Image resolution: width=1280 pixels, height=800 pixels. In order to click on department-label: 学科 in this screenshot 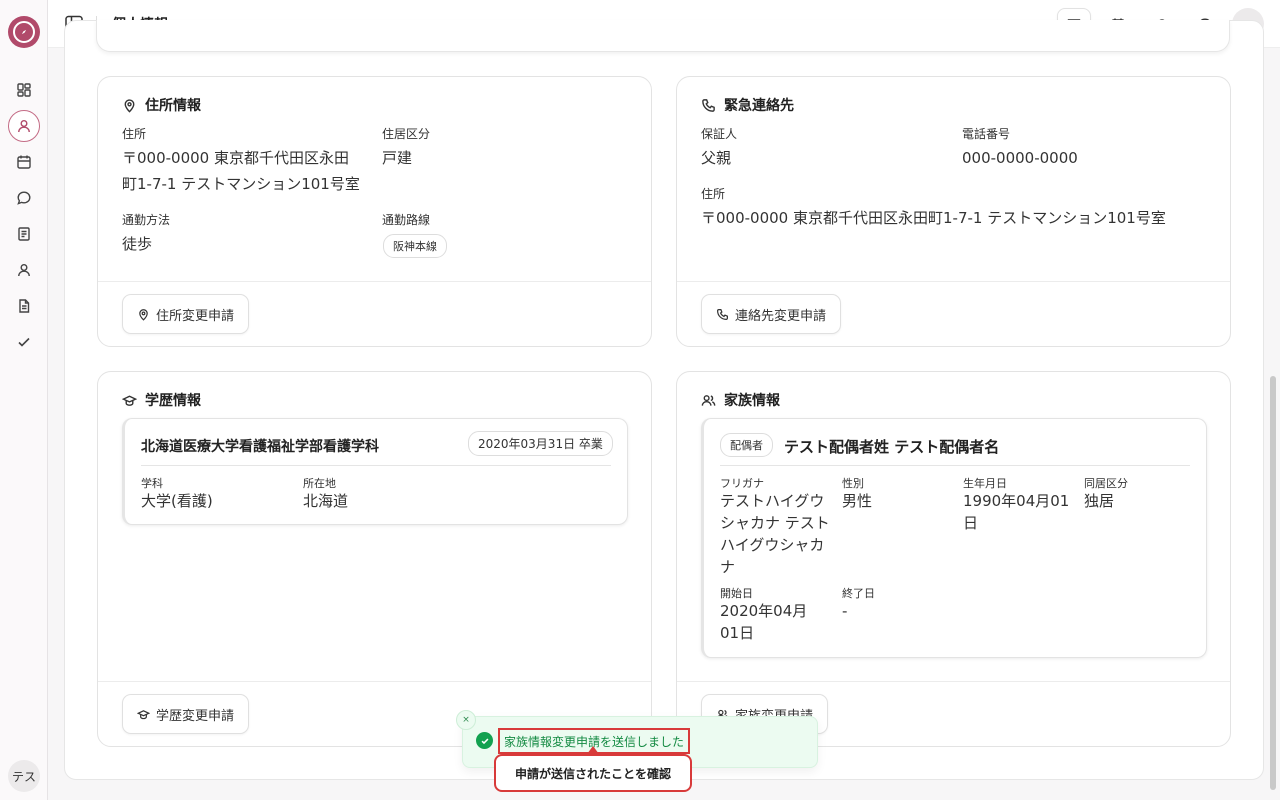, I will do `click(152, 483)`.